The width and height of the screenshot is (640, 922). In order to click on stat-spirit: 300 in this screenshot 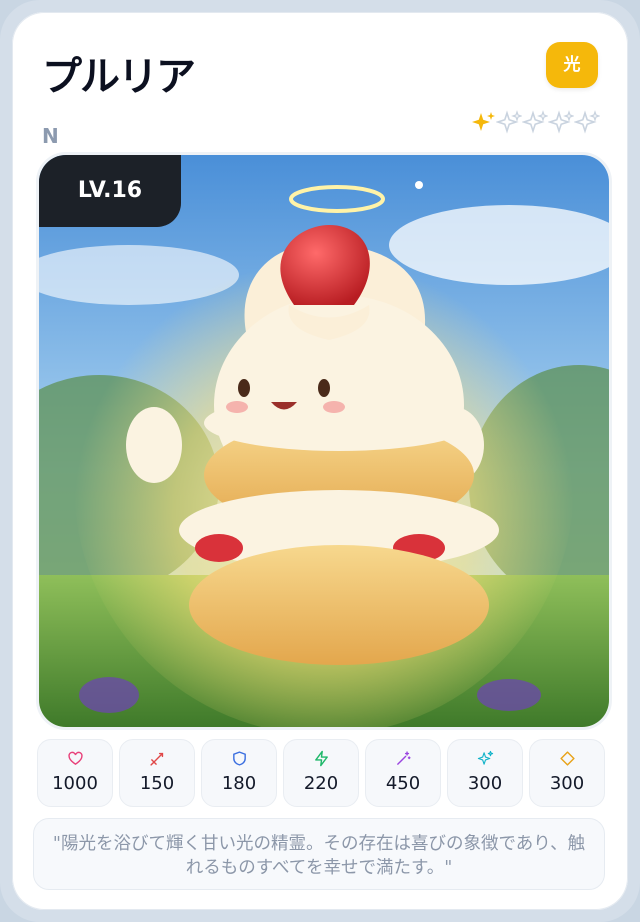, I will do `click(485, 773)`.